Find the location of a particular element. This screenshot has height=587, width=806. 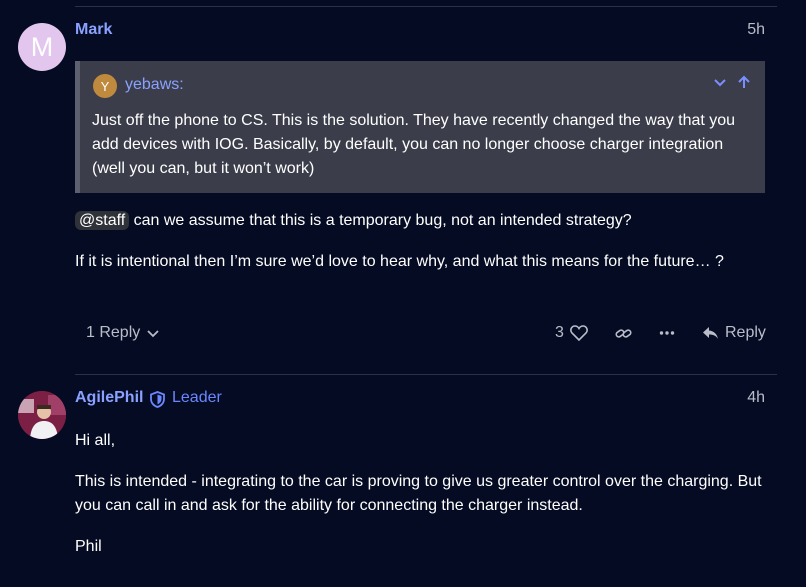

replies-toggle: 1 Reply is located at coordinates (122, 333).